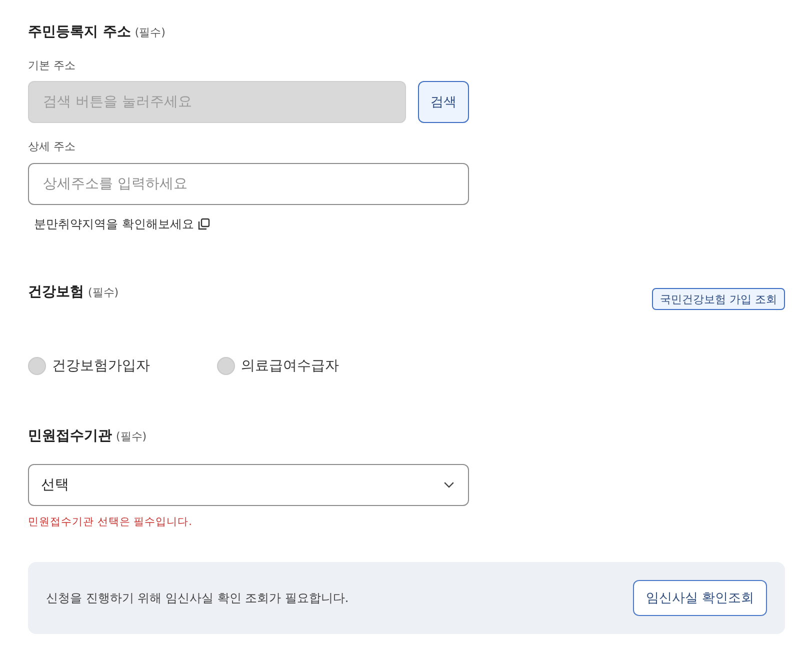 The height and width of the screenshot is (654, 808). I want to click on select-field: 선택, so click(248, 485).